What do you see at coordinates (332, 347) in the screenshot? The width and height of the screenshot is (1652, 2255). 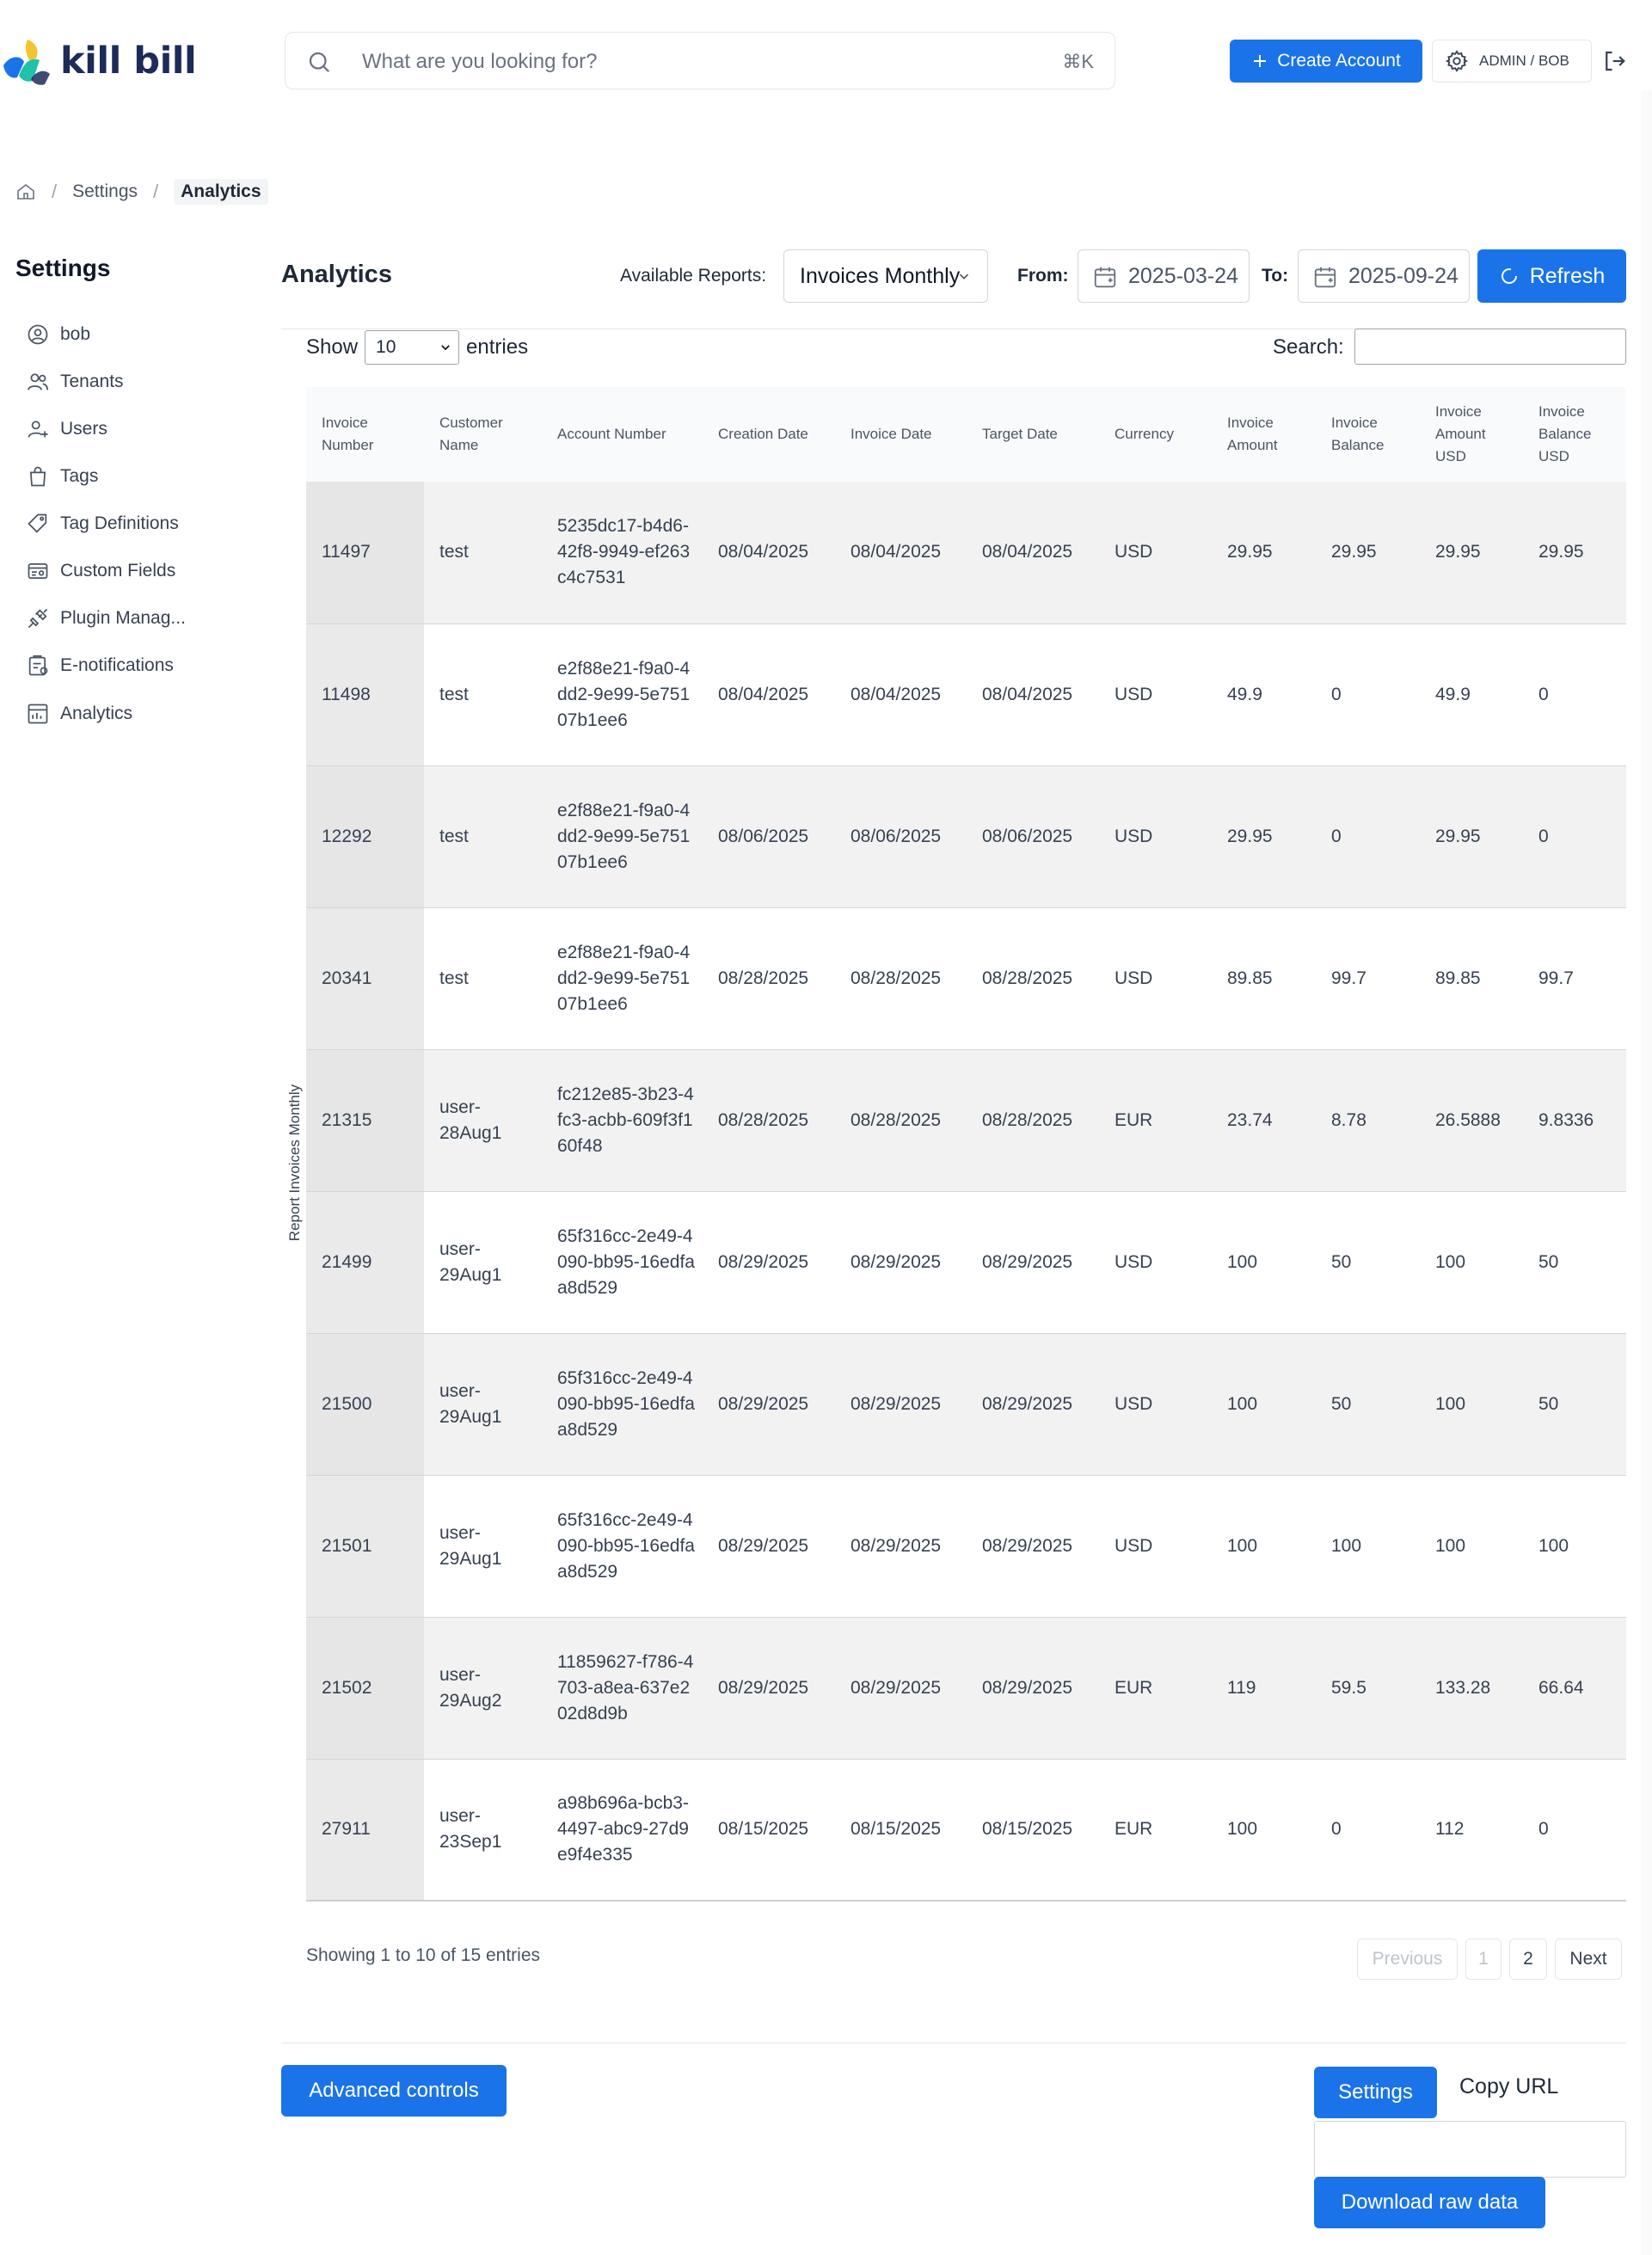 I see `show-label: Show` at bounding box center [332, 347].